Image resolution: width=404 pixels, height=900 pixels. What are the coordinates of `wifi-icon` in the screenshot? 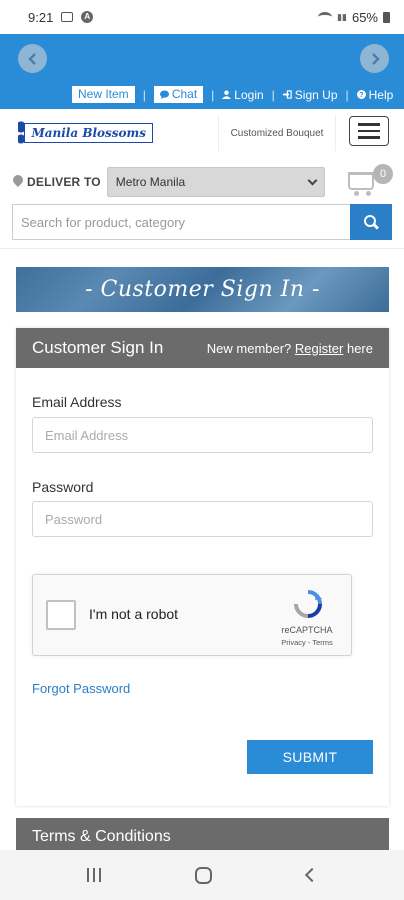 It's located at (325, 17).